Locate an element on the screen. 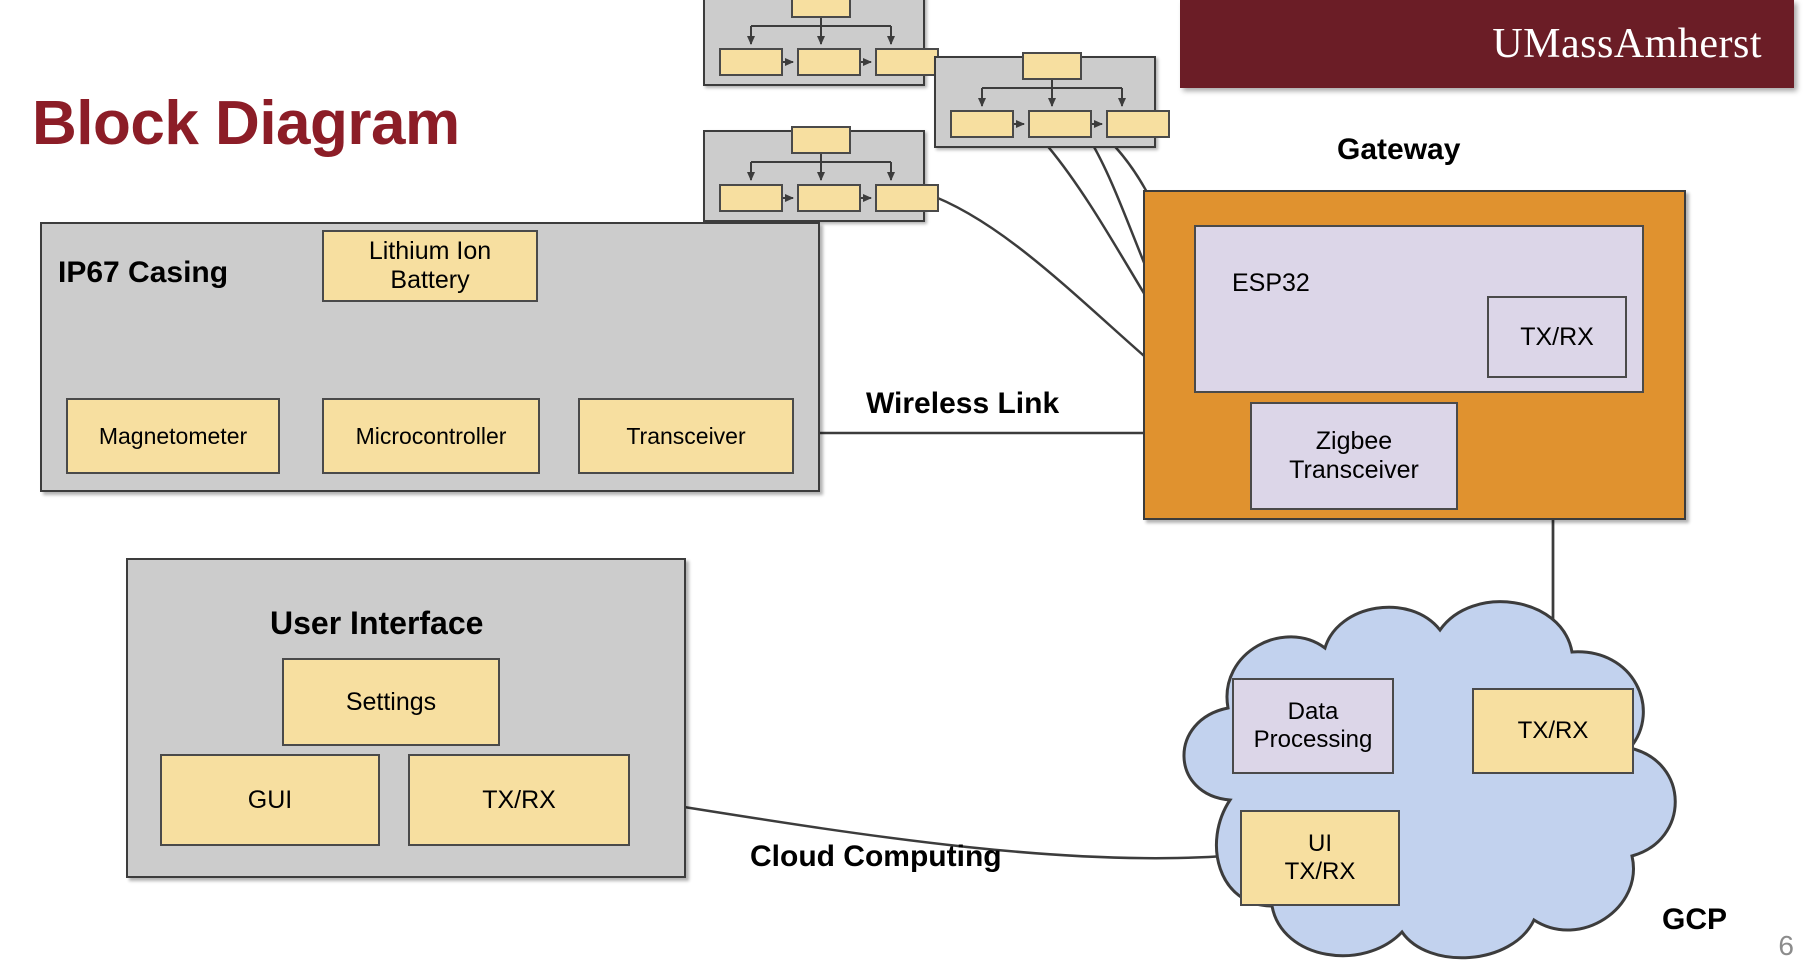  gateway-txrx-label: TX/RX is located at coordinates (1557, 336).